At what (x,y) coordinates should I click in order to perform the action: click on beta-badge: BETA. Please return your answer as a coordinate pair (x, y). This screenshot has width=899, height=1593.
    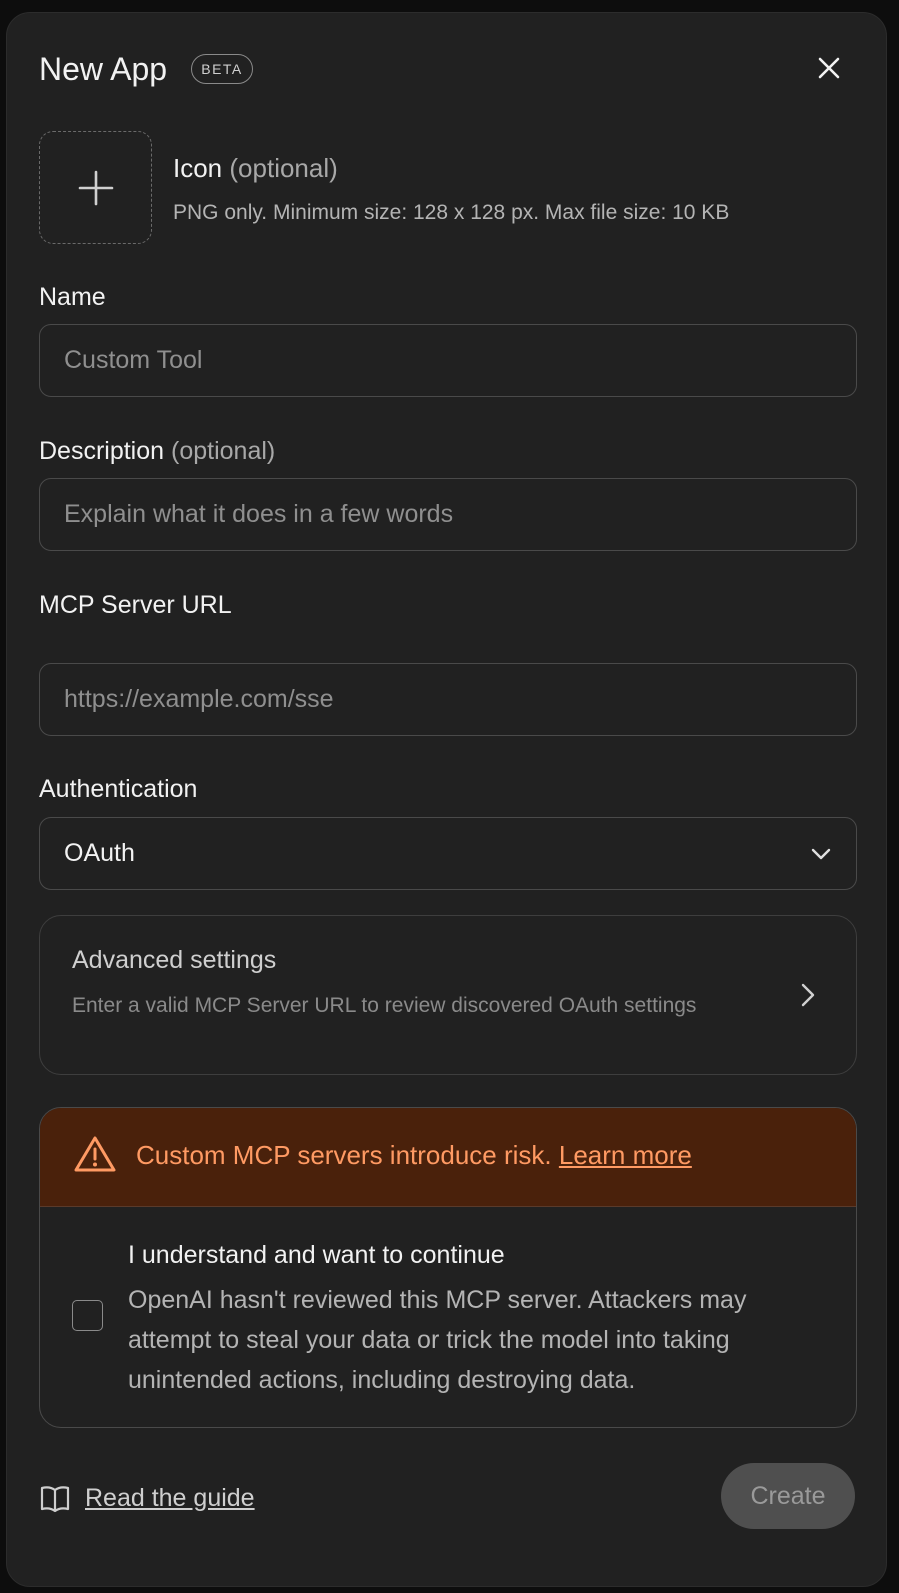
    Looking at the image, I should click on (222, 69).